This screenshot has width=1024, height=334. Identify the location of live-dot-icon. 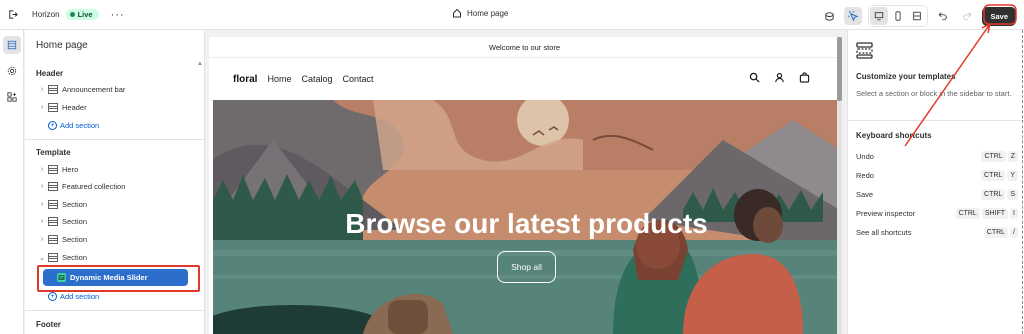
(72, 14).